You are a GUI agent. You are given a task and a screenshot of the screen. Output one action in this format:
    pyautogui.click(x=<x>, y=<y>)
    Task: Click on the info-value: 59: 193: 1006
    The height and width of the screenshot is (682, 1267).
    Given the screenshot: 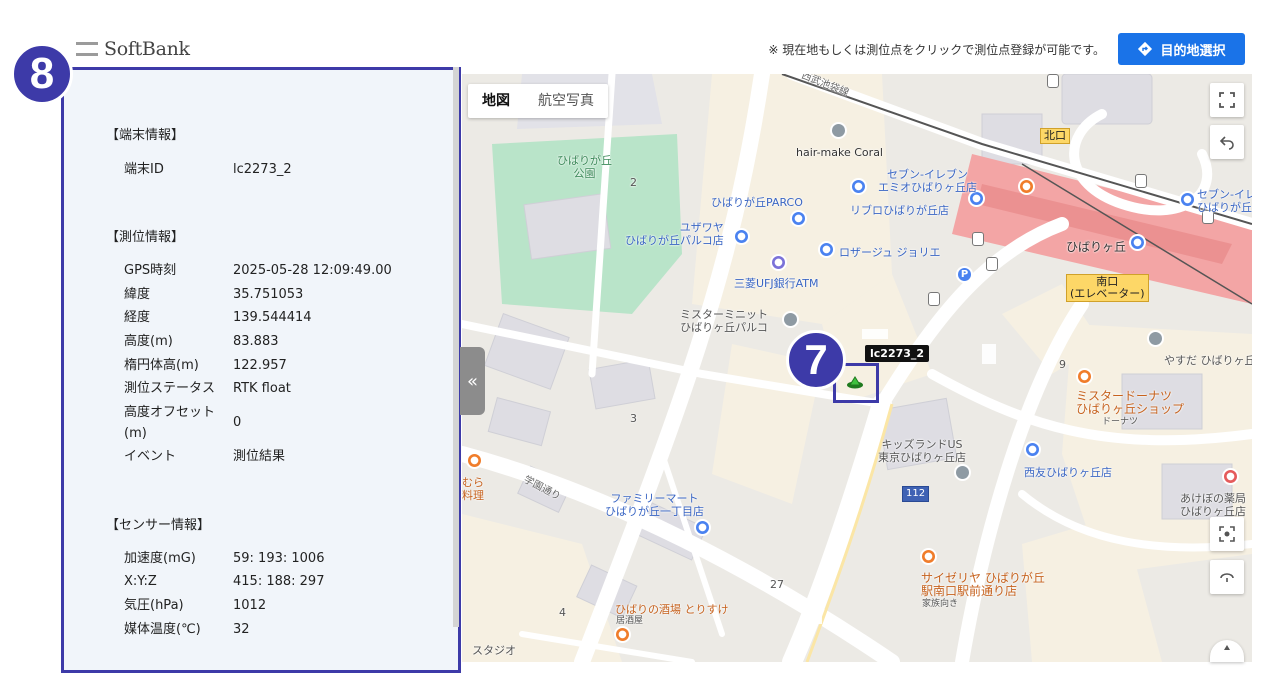 What is the action you would take?
    pyautogui.click(x=279, y=558)
    